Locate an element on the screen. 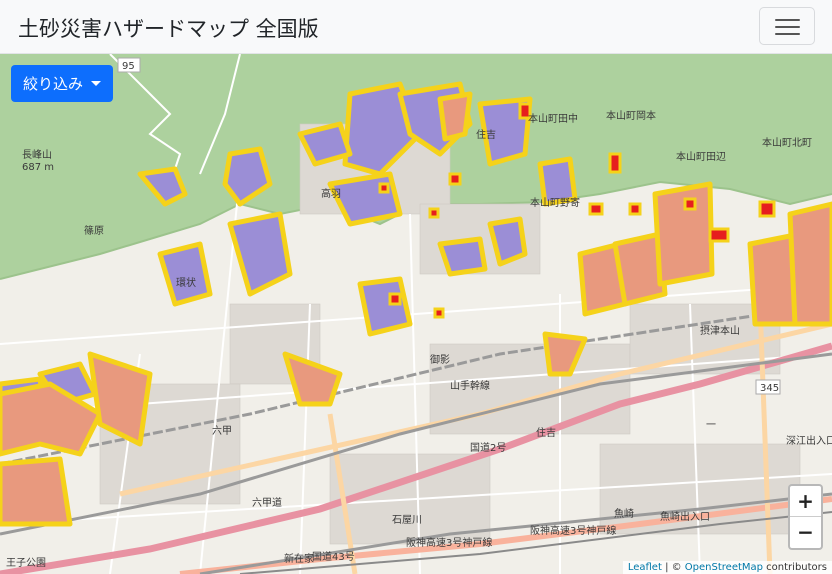 This screenshot has height=574, width=832. menu-toggle-button is located at coordinates (787, 26).